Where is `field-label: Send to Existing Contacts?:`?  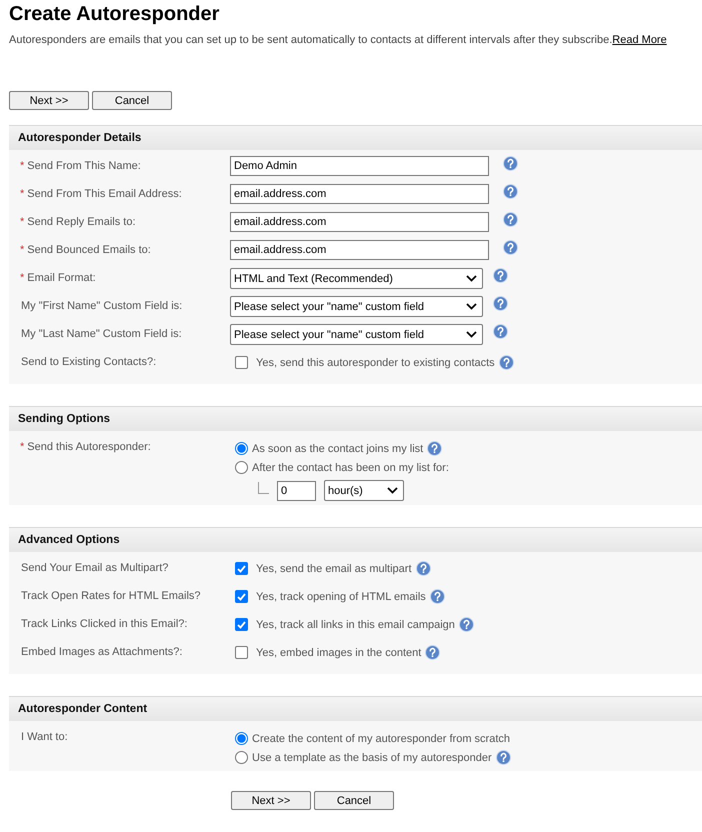
field-label: Send to Existing Contacts?: is located at coordinates (88, 362).